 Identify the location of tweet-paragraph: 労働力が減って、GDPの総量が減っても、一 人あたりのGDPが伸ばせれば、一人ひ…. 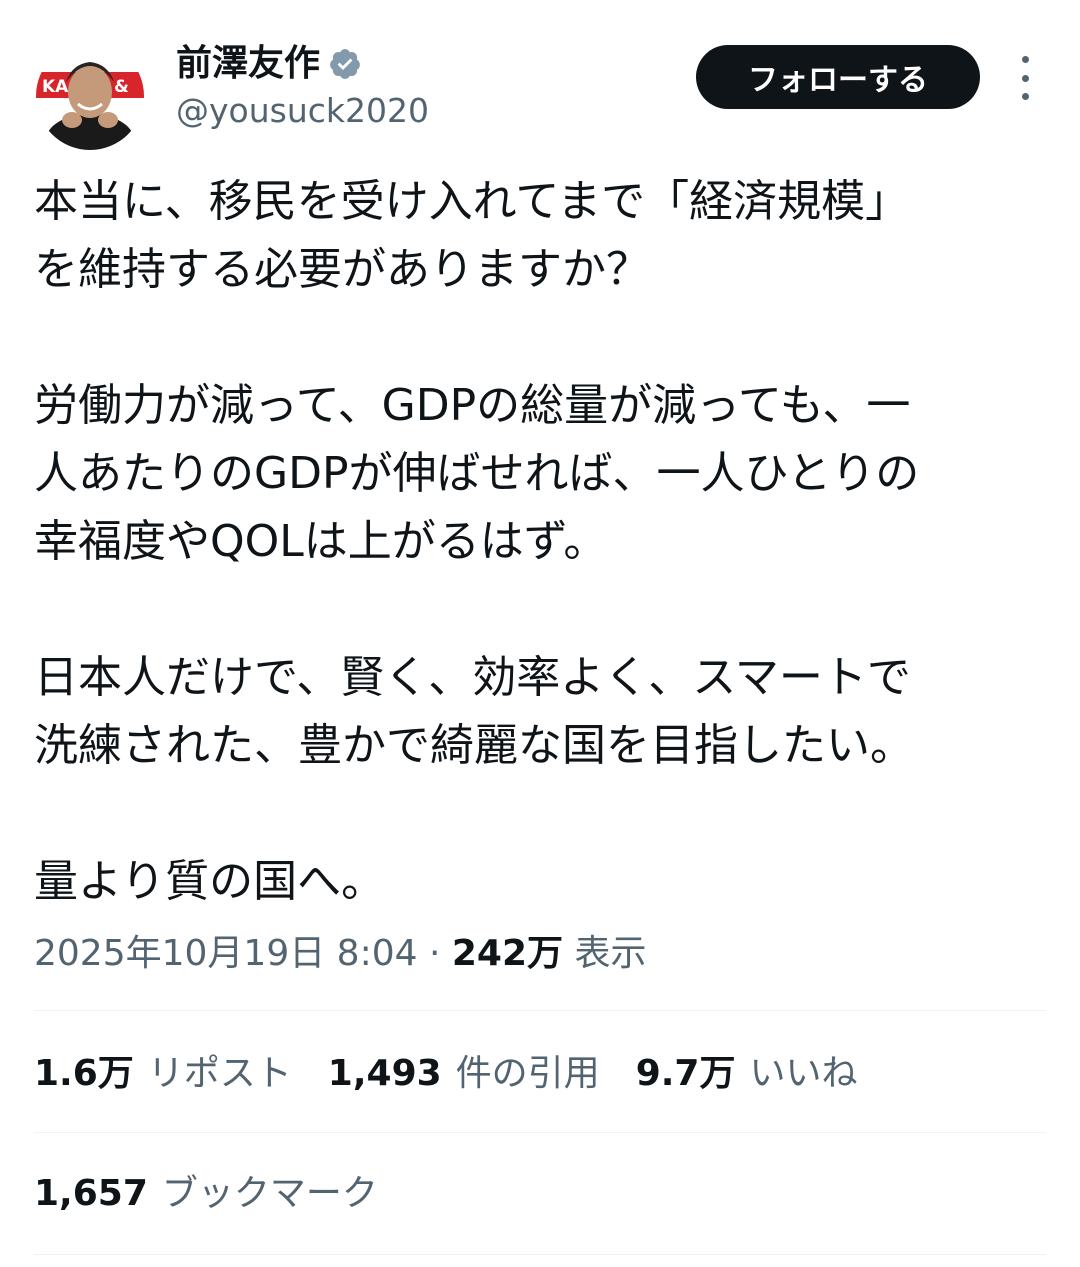
(477, 473).